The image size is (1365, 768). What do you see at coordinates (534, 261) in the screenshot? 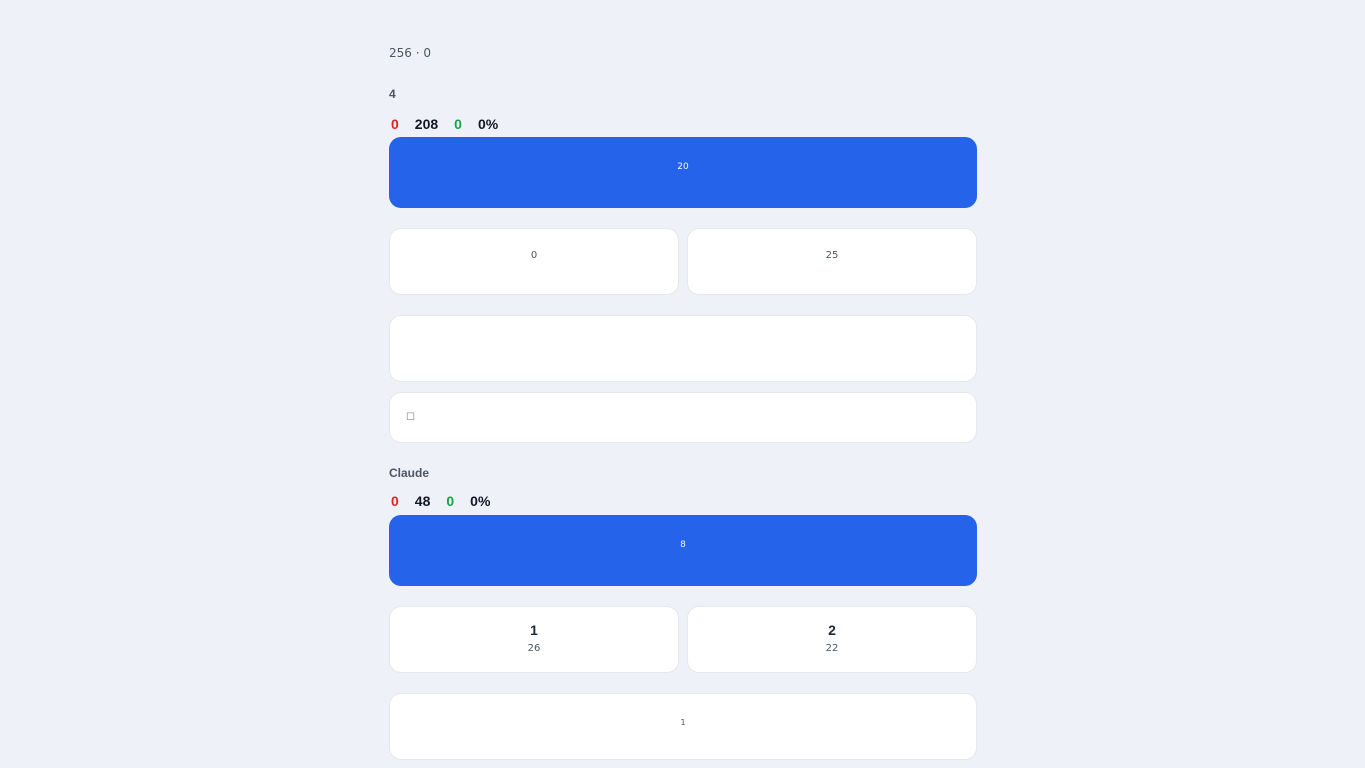
I see `mistakes-card: 0` at bounding box center [534, 261].